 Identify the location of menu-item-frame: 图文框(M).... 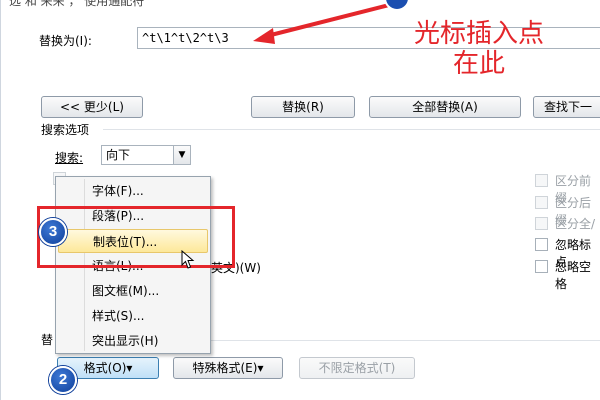
(133, 291).